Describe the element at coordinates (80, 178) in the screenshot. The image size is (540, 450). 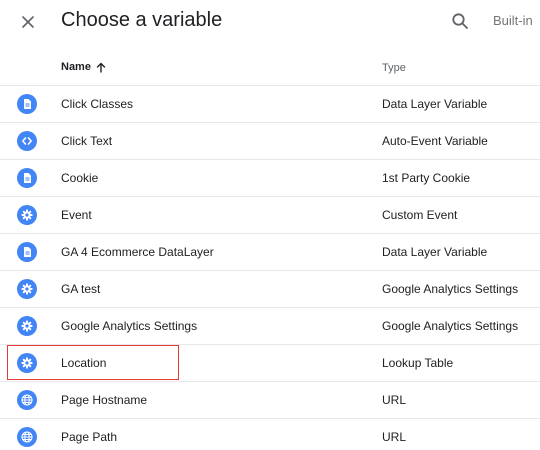
I see `variable-name: Cookie` at that location.